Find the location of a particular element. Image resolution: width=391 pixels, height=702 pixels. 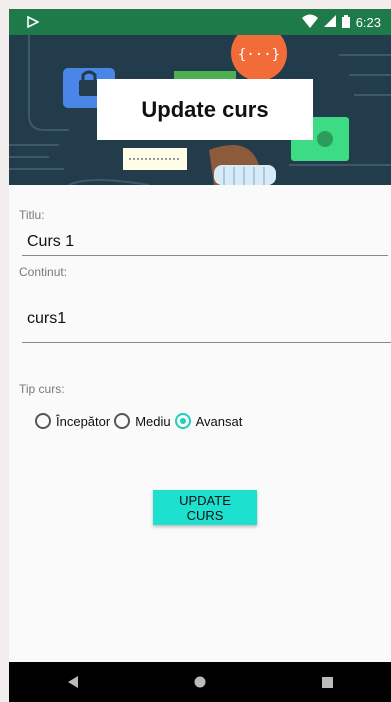

radio-avansat: Avansat is located at coordinates (208, 421).